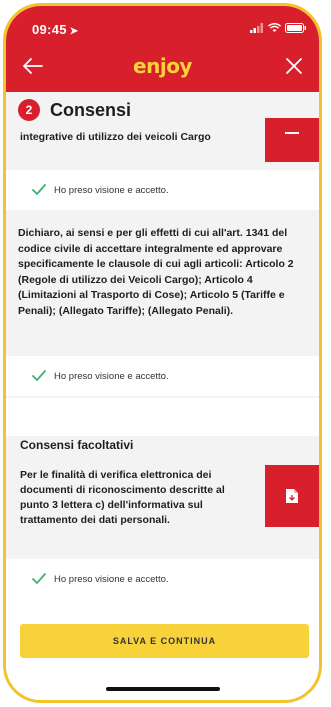  I want to click on status-bar: 09:45 ➤, so click(162, 25).